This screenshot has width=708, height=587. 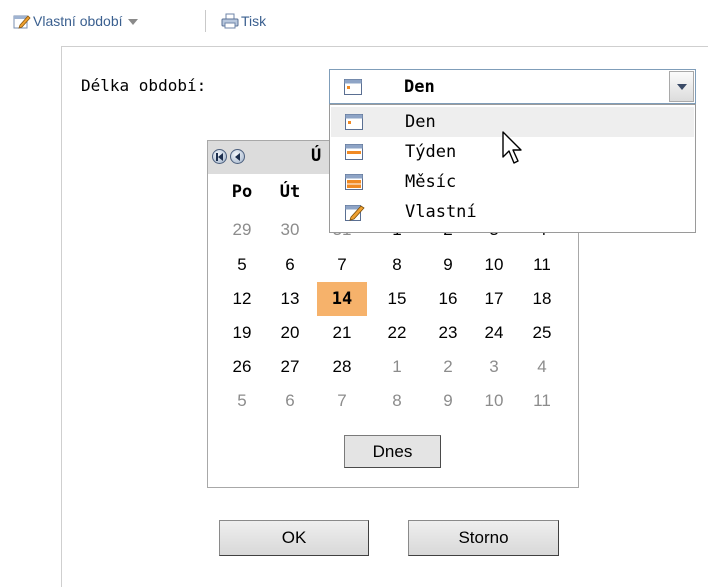 I want to click on option-label: Den, so click(x=420, y=122).